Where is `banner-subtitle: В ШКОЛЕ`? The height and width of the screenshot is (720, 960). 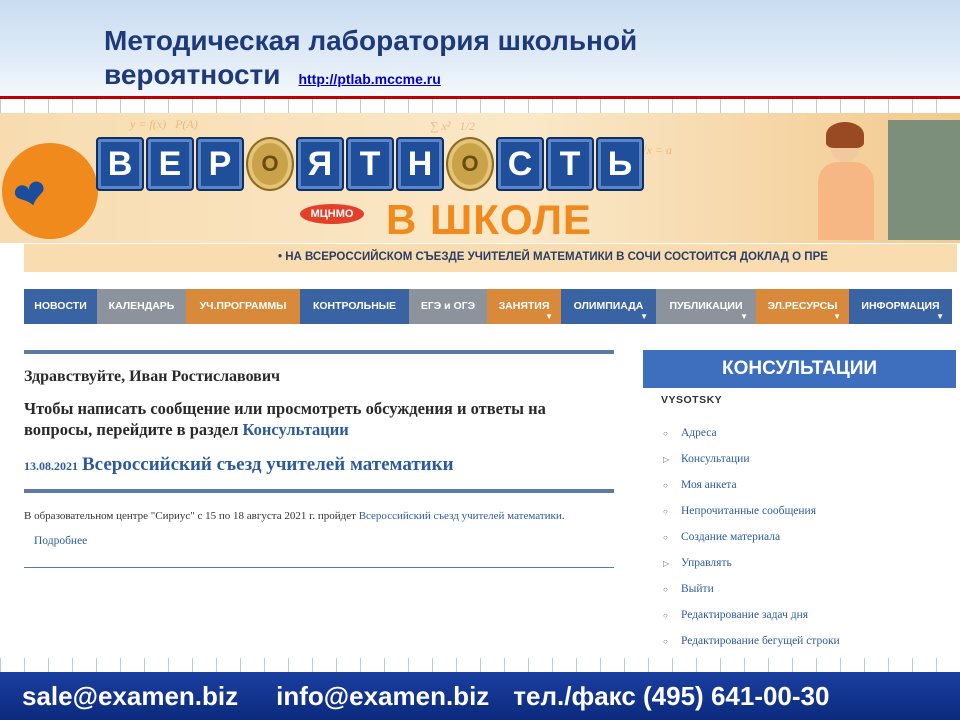 banner-subtitle: В ШКОЛЕ is located at coordinates (489, 219).